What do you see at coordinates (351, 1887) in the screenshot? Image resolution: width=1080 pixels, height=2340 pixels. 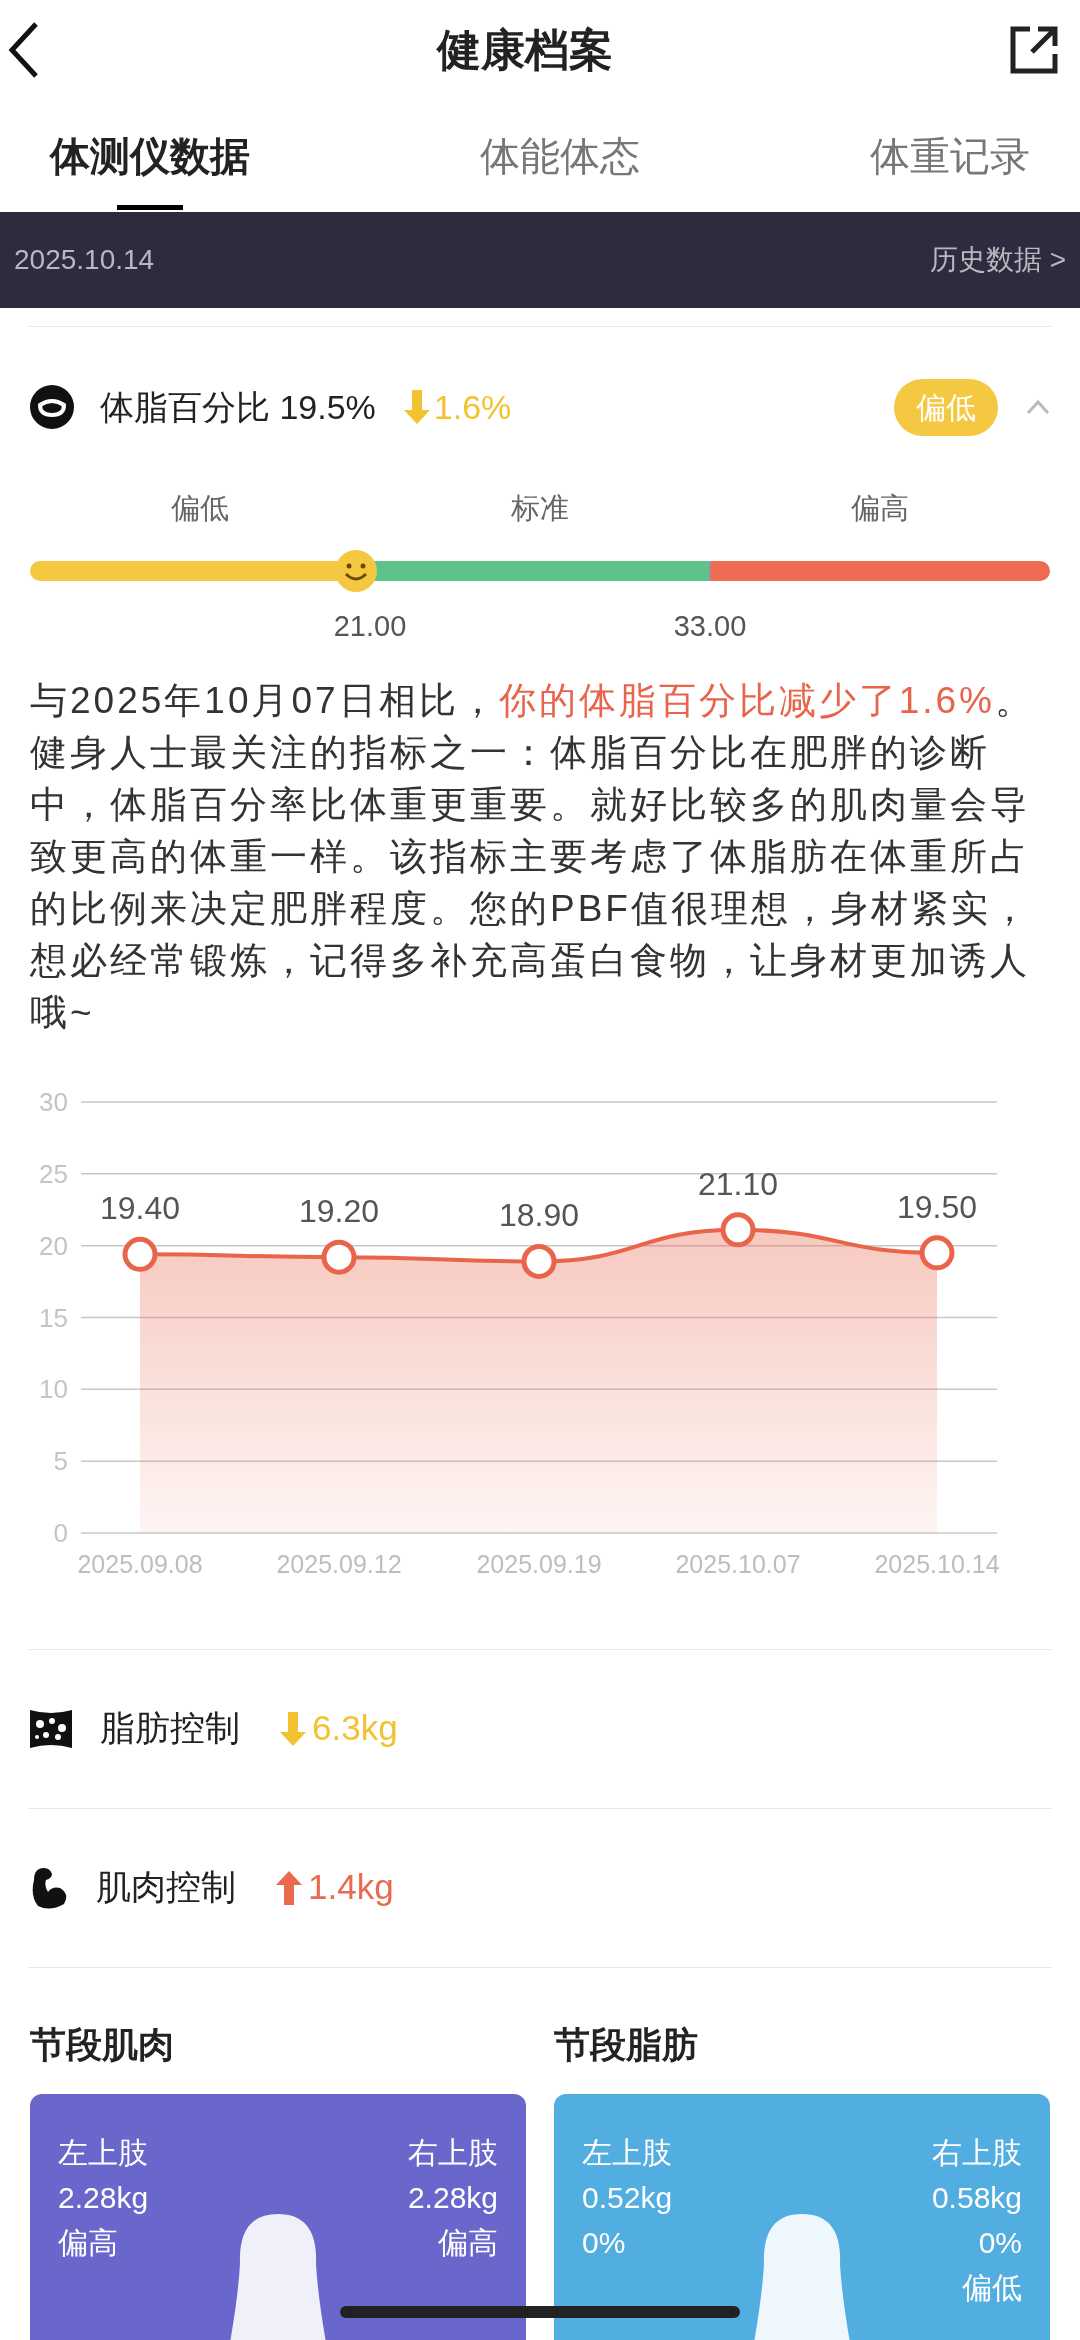 I see `change-value: 1.4kg` at bounding box center [351, 1887].